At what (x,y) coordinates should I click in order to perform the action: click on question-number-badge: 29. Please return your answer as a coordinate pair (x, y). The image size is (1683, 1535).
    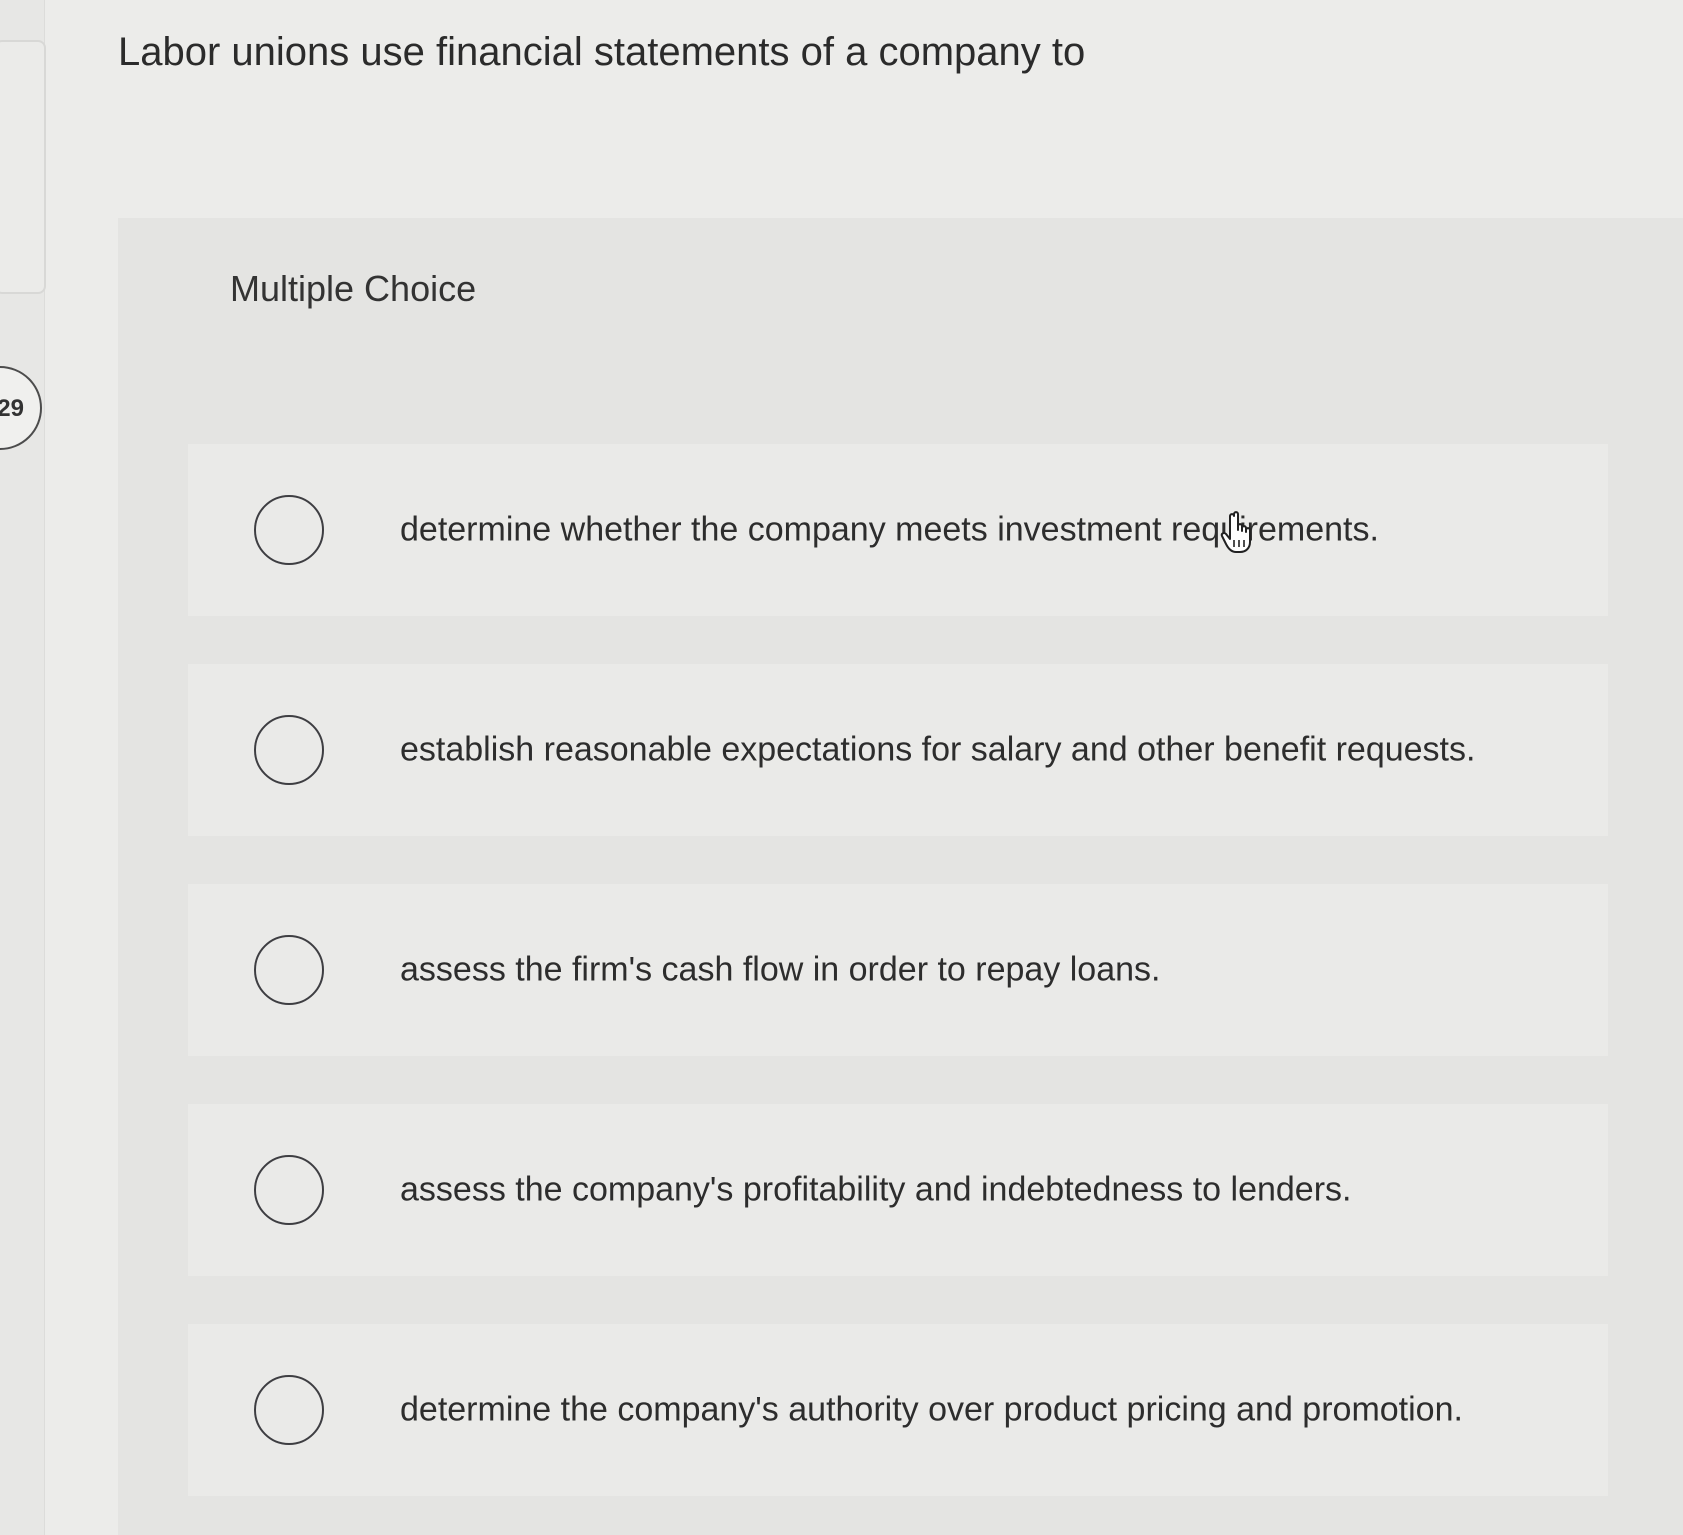
    Looking at the image, I should click on (21, 408).